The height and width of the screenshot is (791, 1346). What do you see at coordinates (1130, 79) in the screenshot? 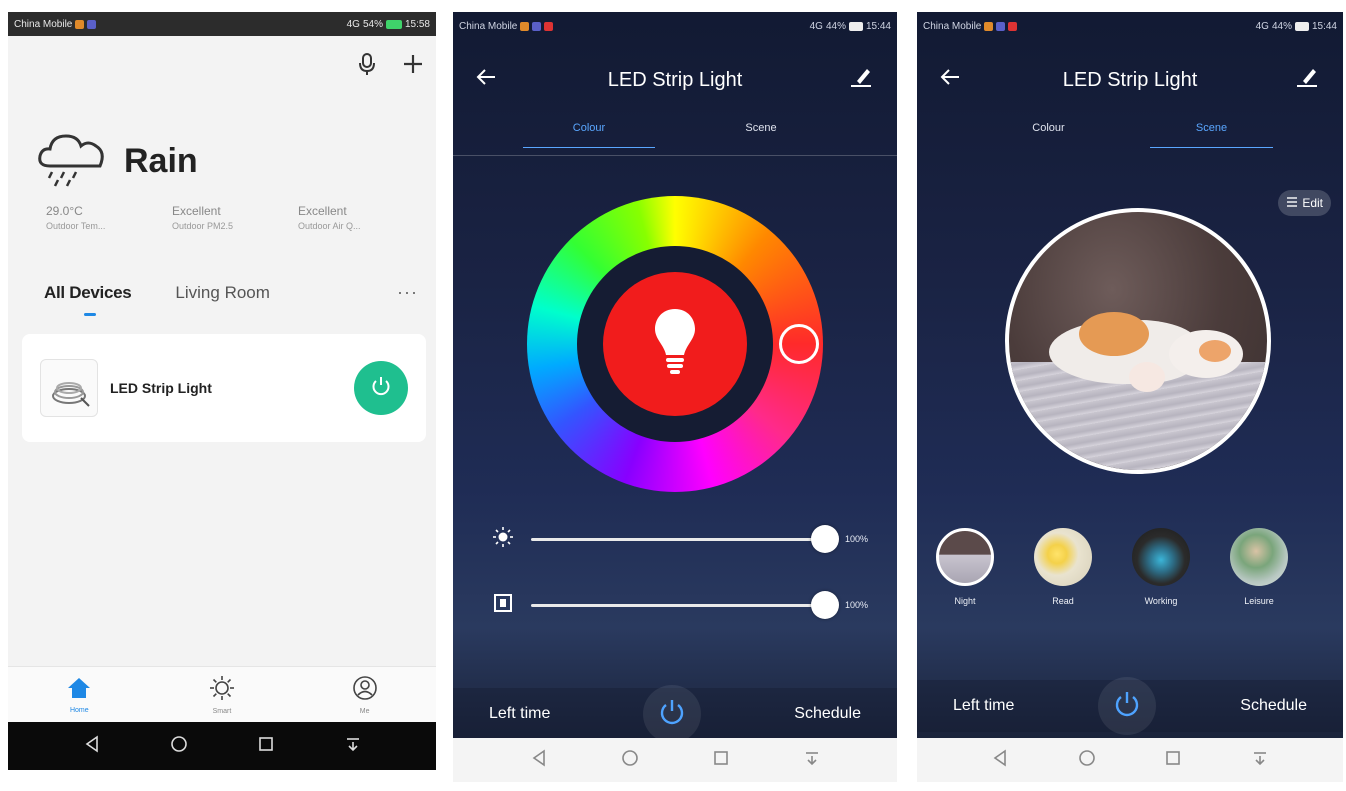
I see `page-title: LED Strip Light` at bounding box center [1130, 79].